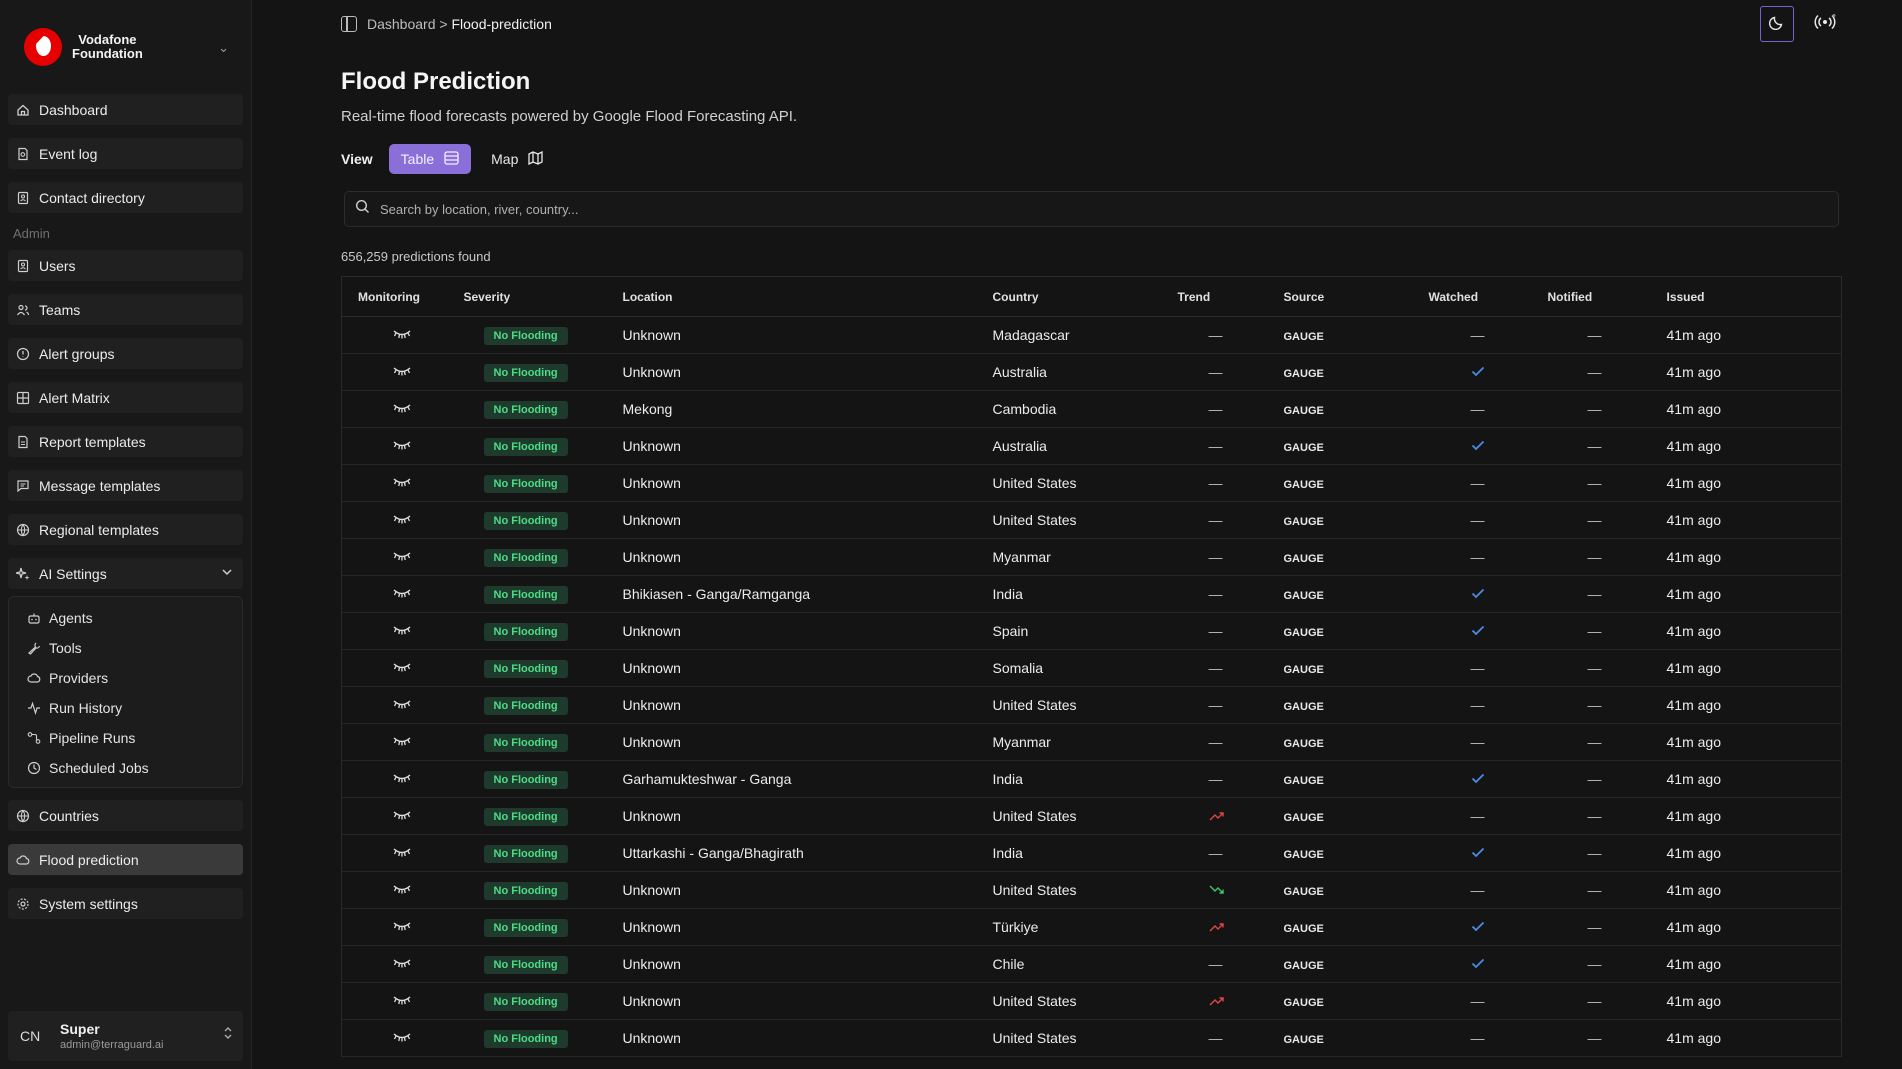 The width and height of the screenshot is (1902, 1069). What do you see at coordinates (1091, 409) in the screenshot?
I see `table-row: No Flooding Mekong Cambodia — GAUGE — — 41m ago` at bounding box center [1091, 409].